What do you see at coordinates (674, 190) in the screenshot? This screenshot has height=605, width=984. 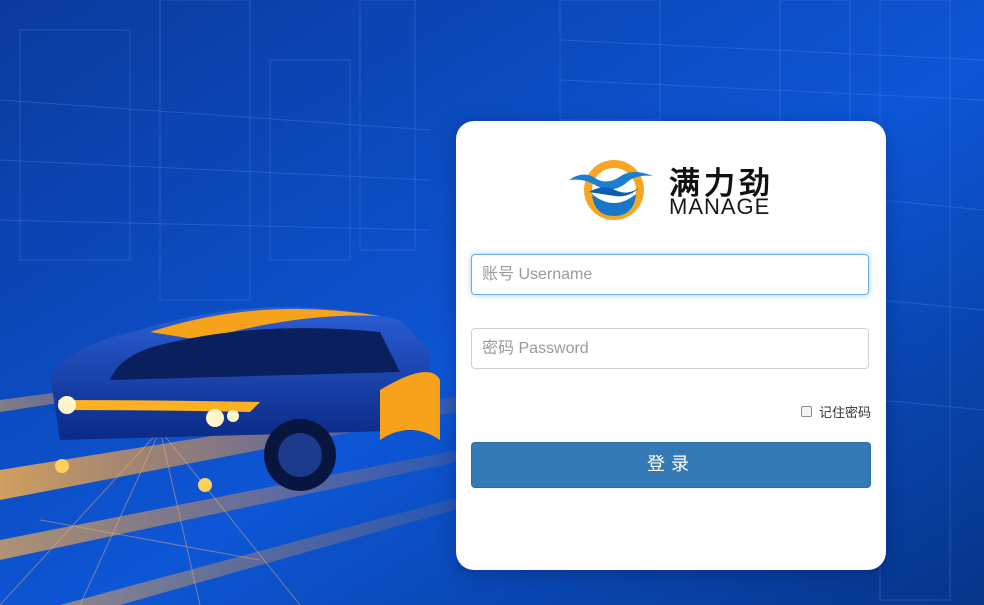 I see `brand-logo: 满力劲 MANAGE` at bounding box center [674, 190].